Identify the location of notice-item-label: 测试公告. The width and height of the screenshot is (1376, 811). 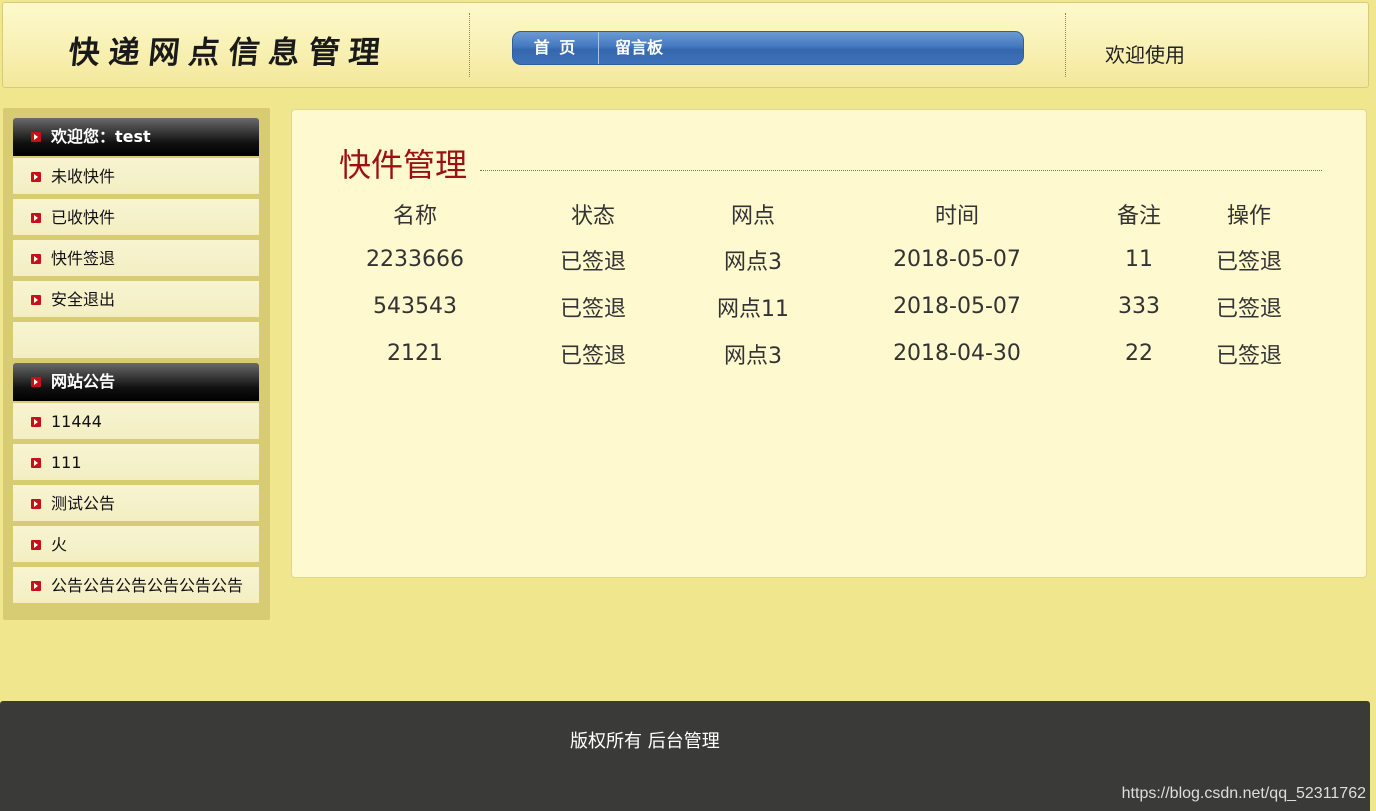
(83, 503).